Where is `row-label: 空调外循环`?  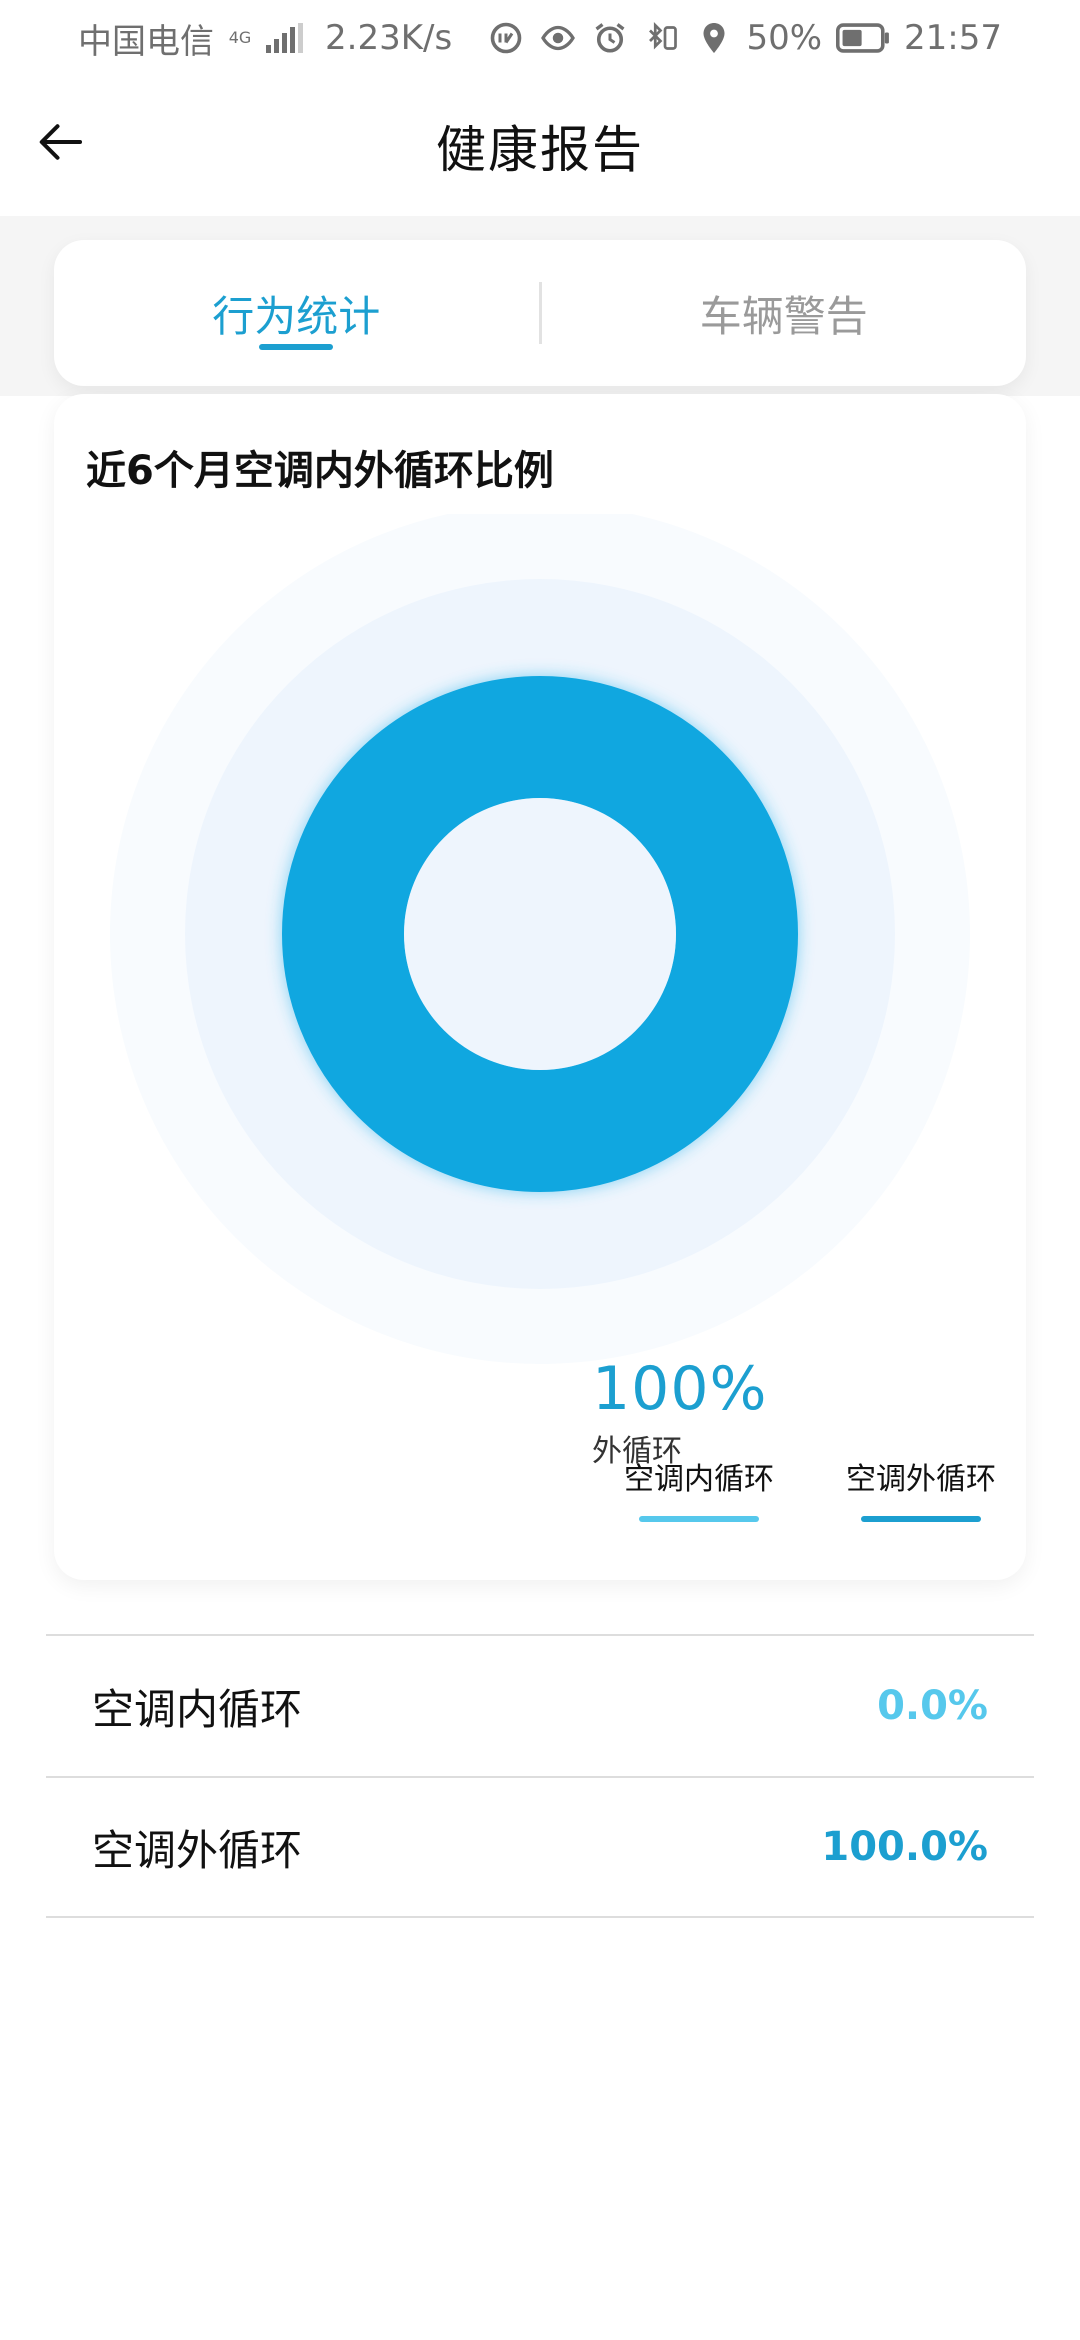
row-label: 空调外循环 is located at coordinates (197, 1850).